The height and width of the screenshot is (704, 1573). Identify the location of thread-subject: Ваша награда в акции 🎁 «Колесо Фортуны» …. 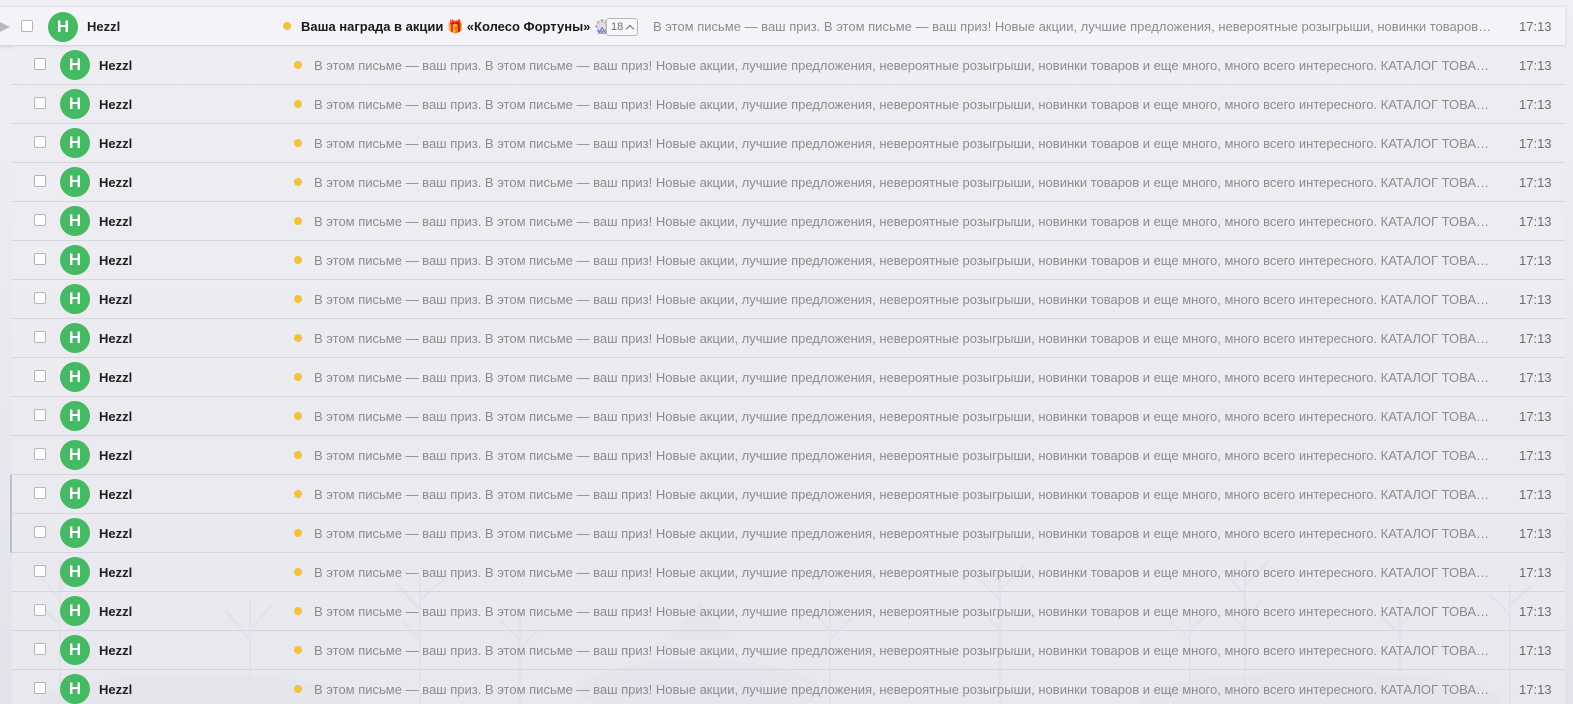
(456, 26).